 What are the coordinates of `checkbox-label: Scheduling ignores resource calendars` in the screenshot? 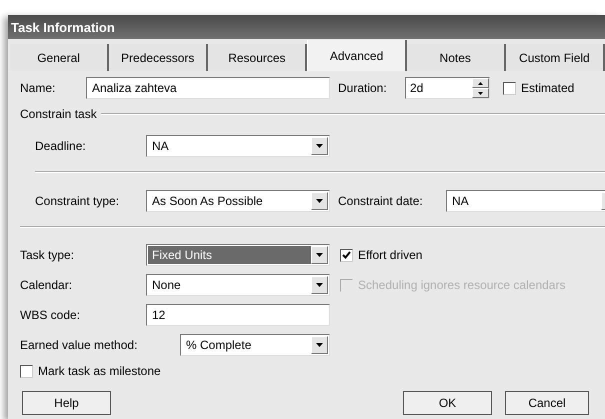 It's located at (462, 285).